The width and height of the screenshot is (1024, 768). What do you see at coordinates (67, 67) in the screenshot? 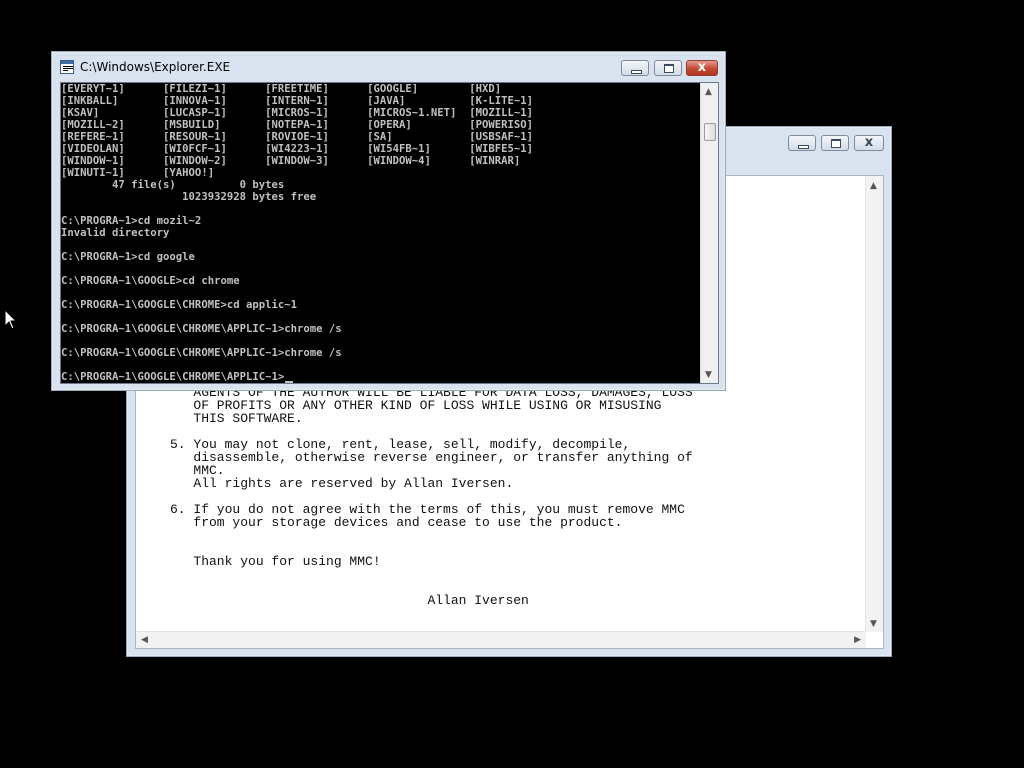
I see `command-prompt-icon` at bounding box center [67, 67].